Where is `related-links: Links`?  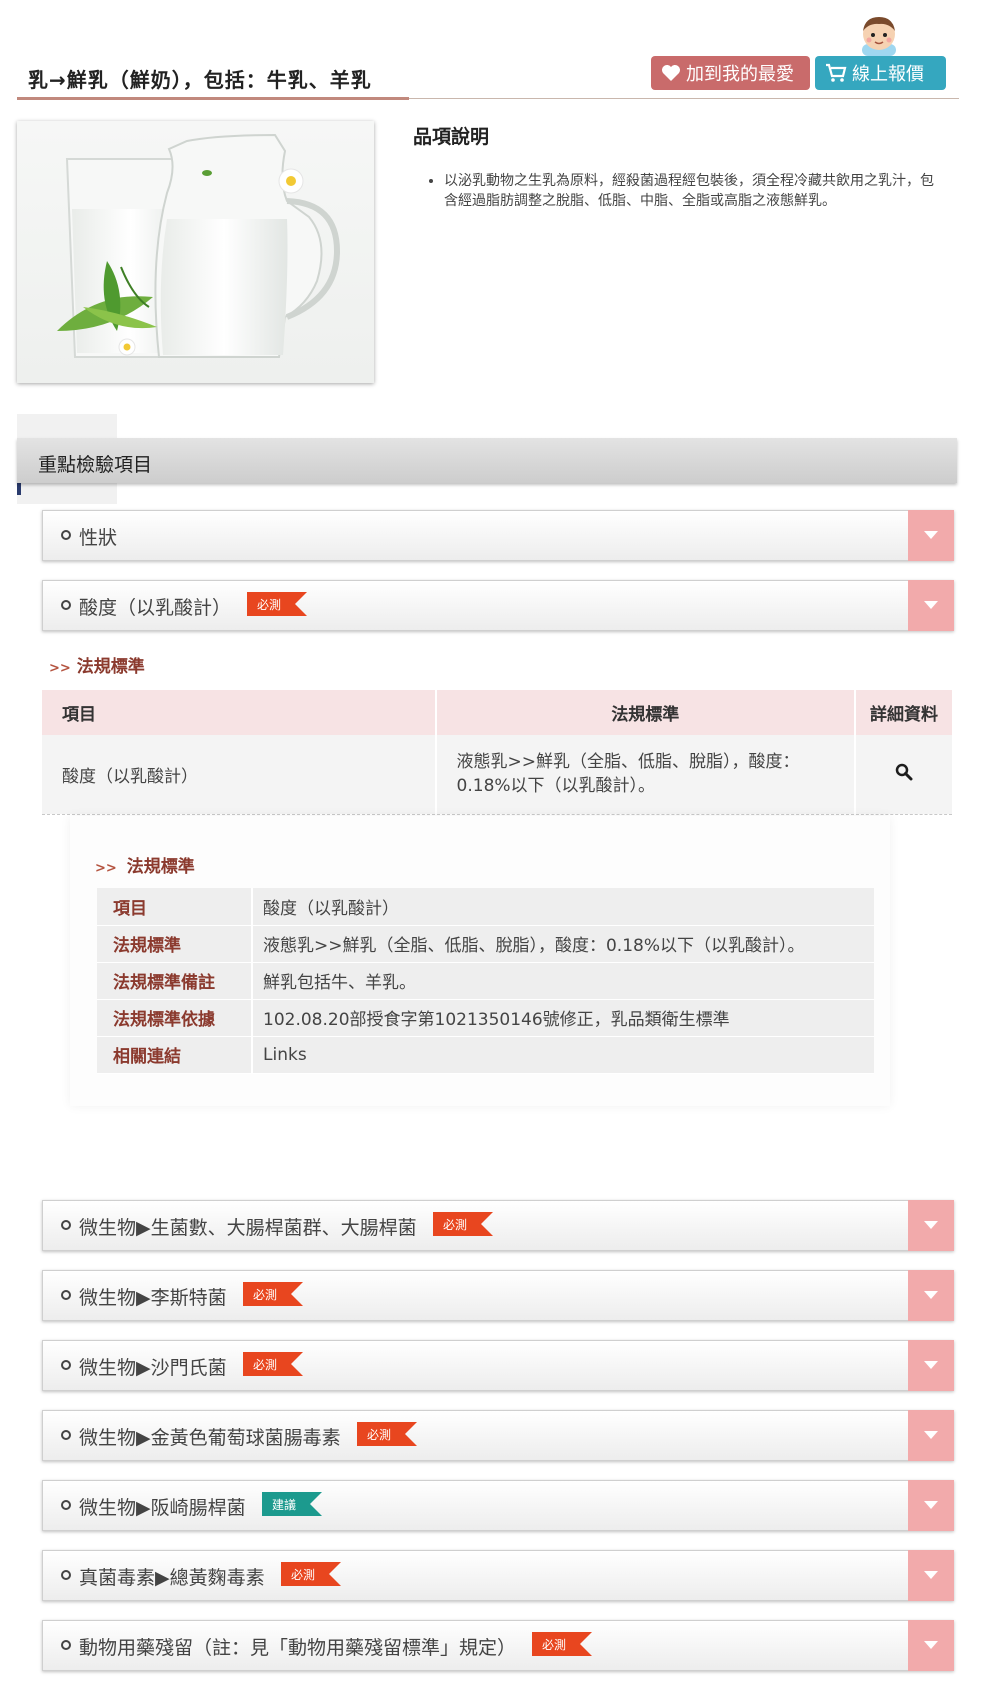 related-links: Links is located at coordinates (563, 1055).